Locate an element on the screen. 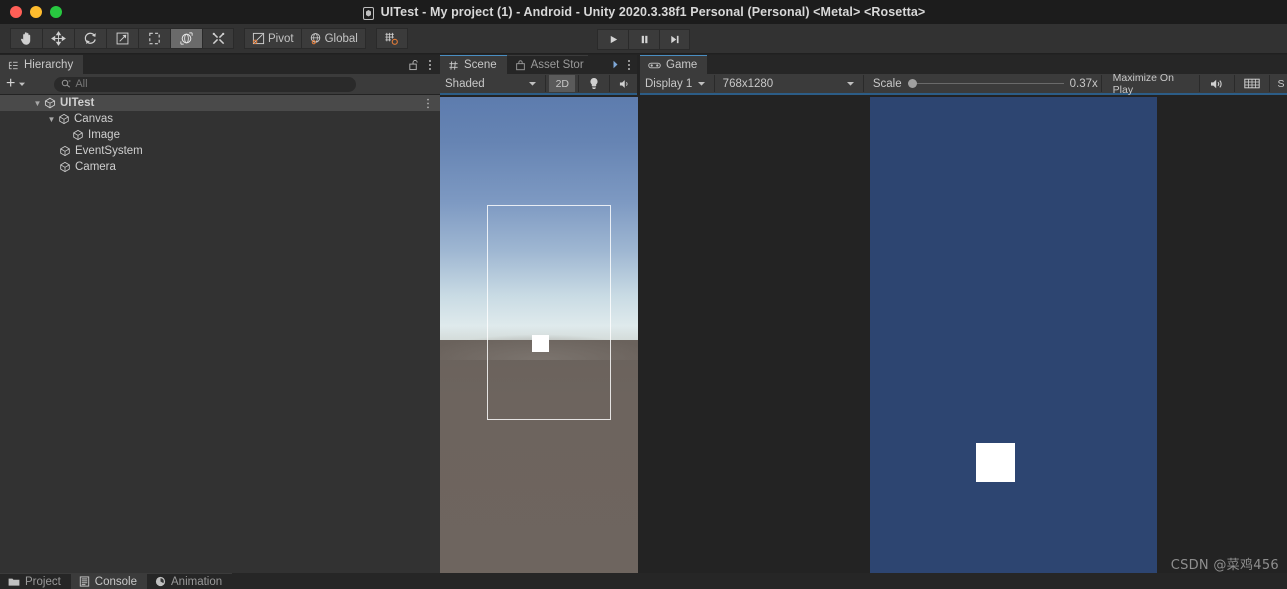  scene-draw-mode-label: Shaded is located at coordinates (465, 83).